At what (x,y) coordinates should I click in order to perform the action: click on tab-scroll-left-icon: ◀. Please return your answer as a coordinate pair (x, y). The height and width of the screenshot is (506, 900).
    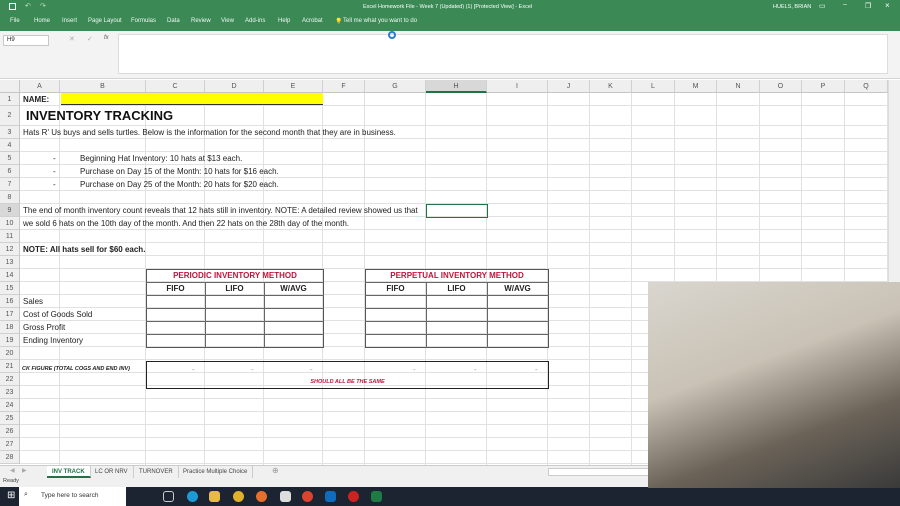
    Looking at the image, I should click on (12, 470).